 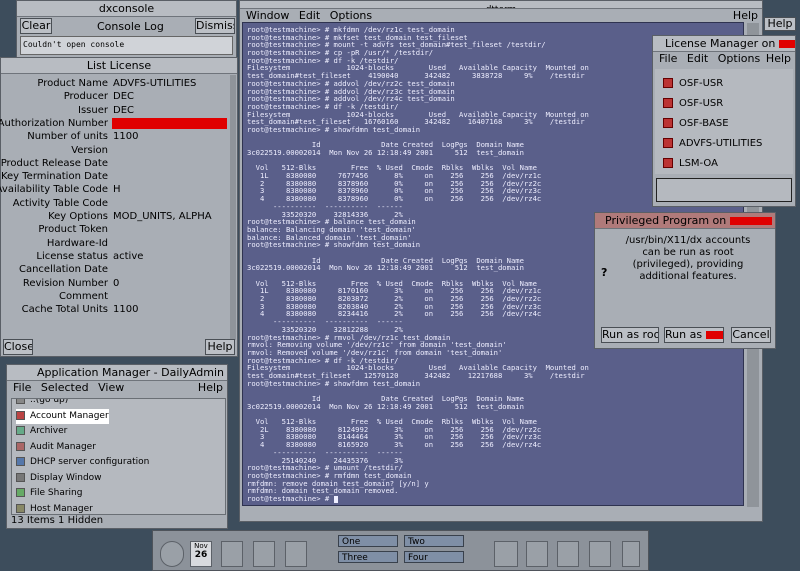 What do you see at coordinates (111, 387) in the screenshot?
I see `menu-view: View` at bounding box center [111, 387].